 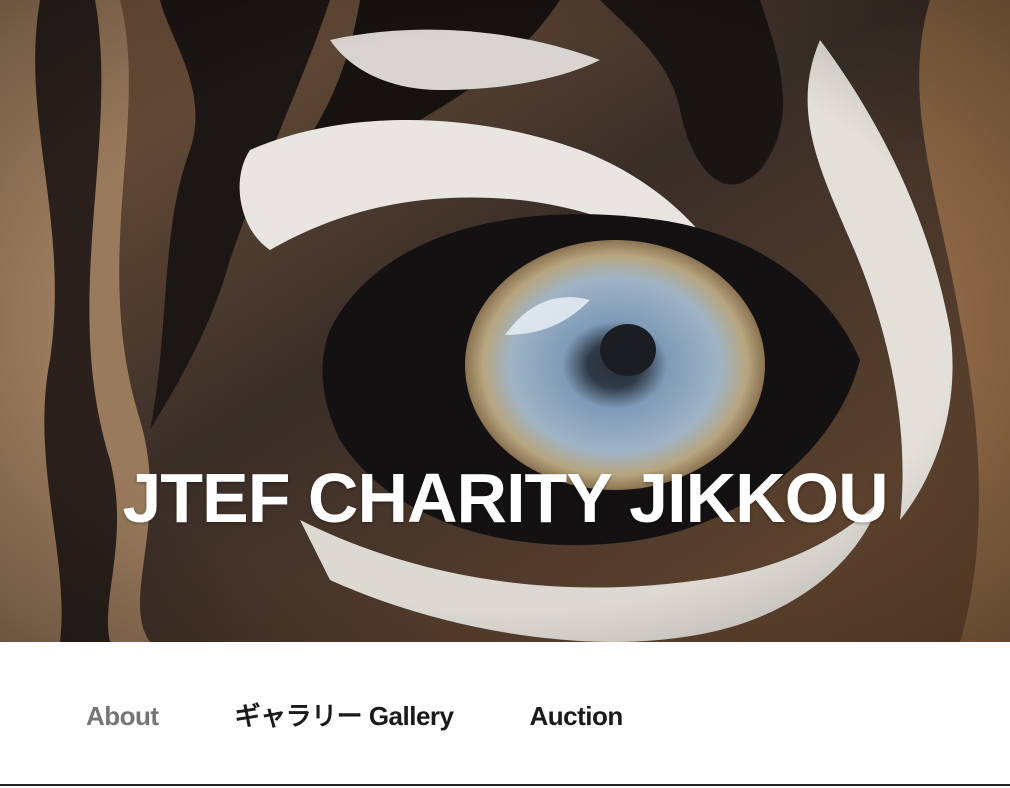 What do you see at coordinates (505, 785) in the screenshot?
I see `nav-bottom-divider` at bounding box center [505, 785].